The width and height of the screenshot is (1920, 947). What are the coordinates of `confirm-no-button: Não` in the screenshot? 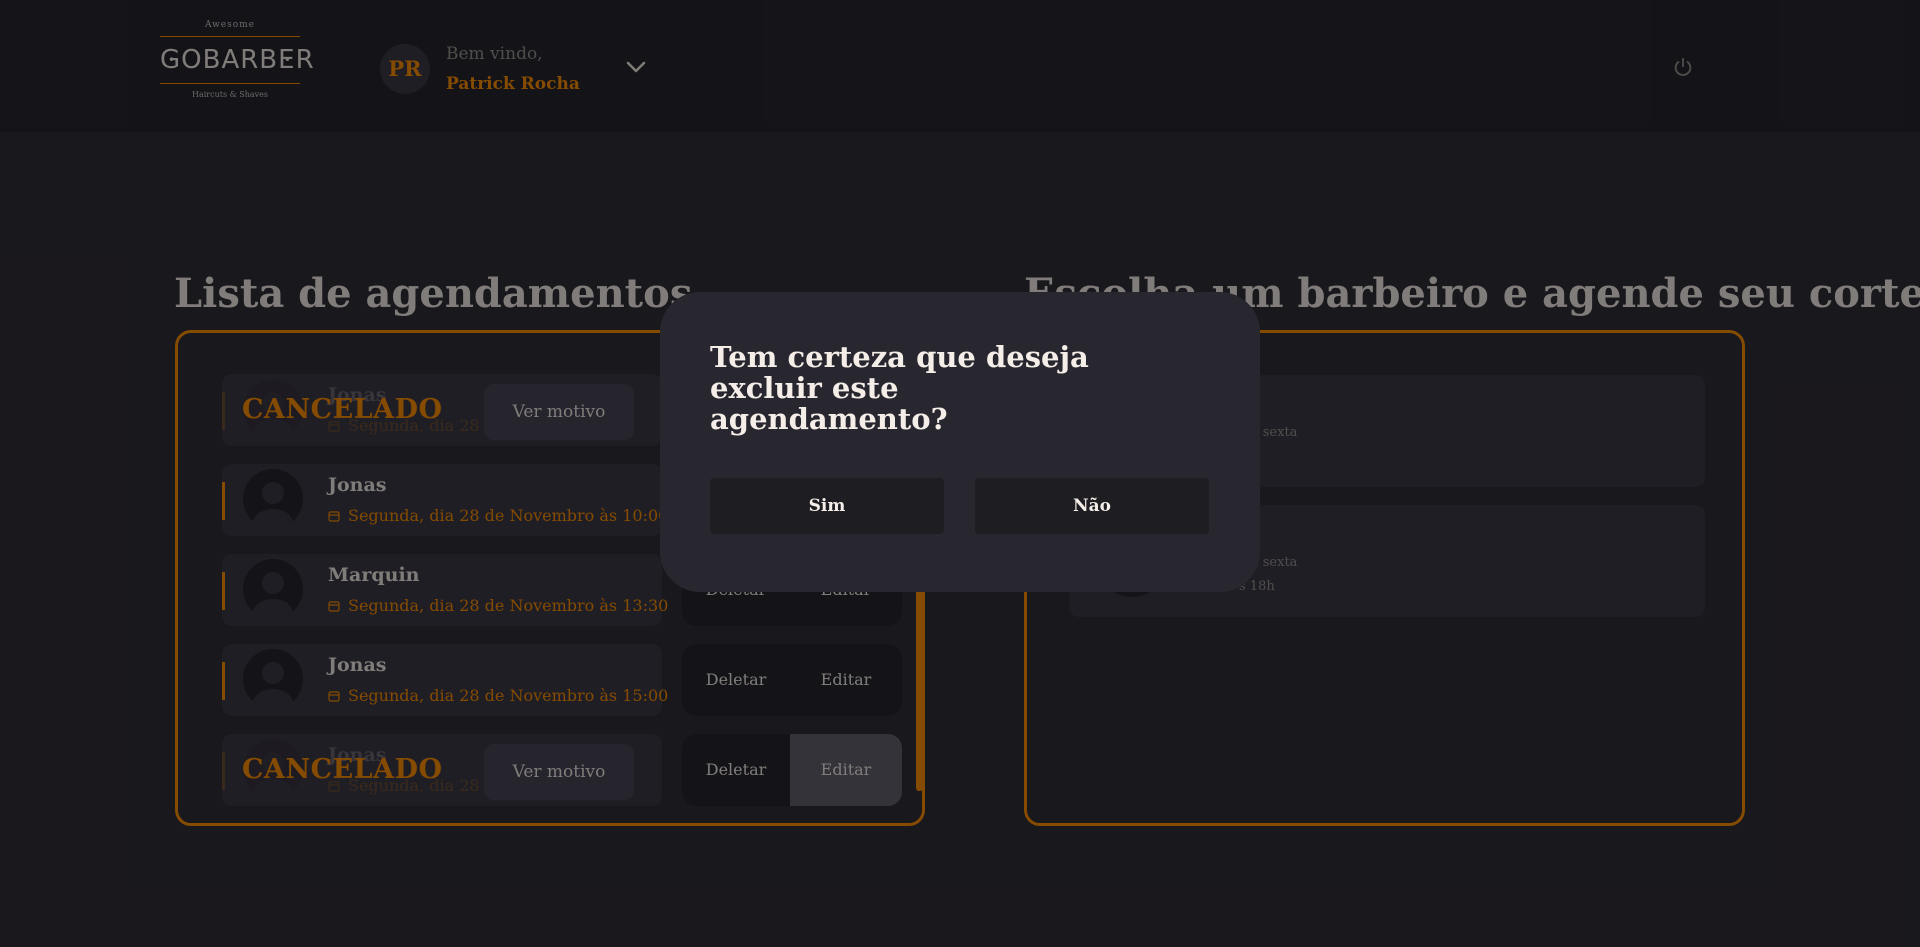 It's located at (1092, 506).